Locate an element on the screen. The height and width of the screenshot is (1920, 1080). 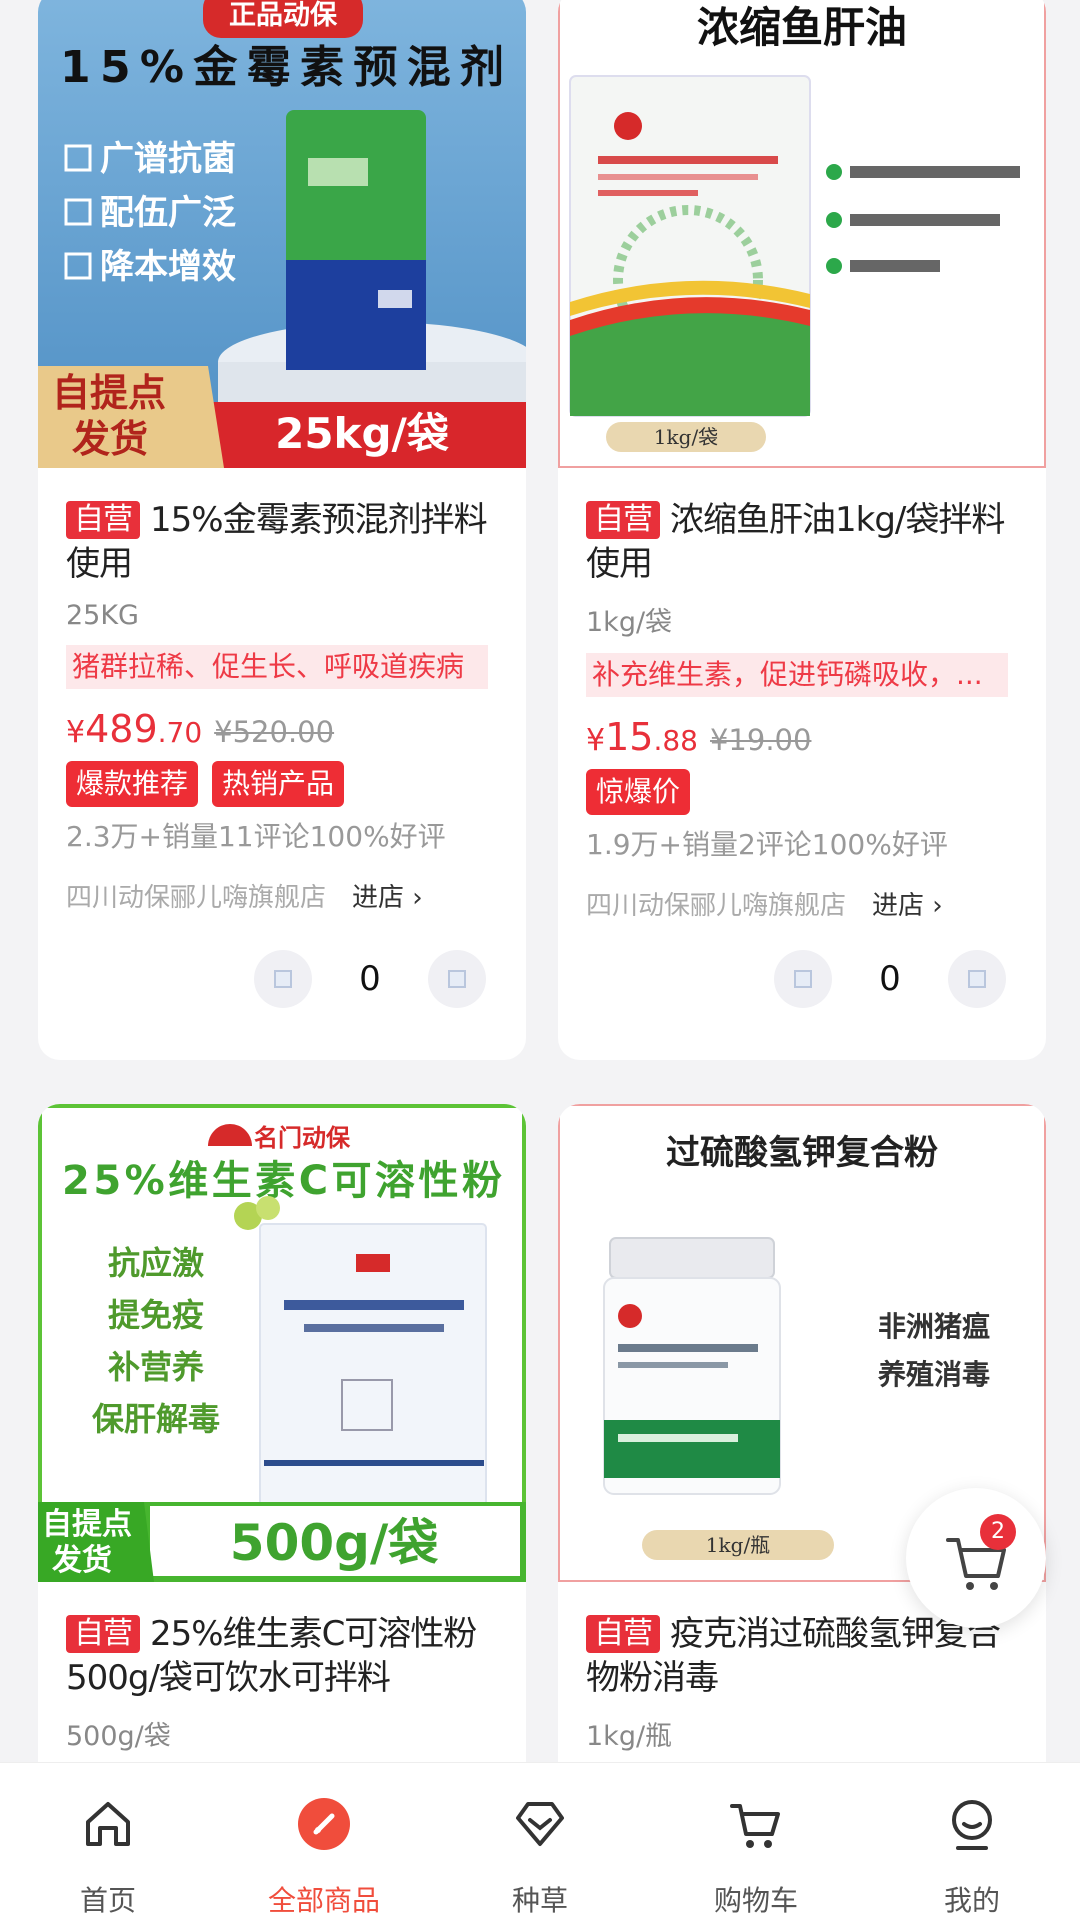
original-price: ¥19.00 is located at coordinates (760, 740).